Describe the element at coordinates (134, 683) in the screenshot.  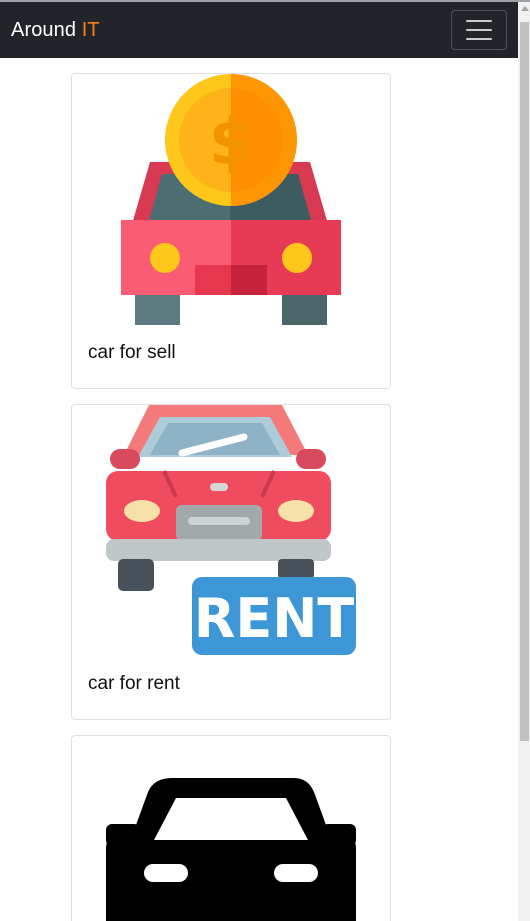
I see `card-title: car for rent` at that location.